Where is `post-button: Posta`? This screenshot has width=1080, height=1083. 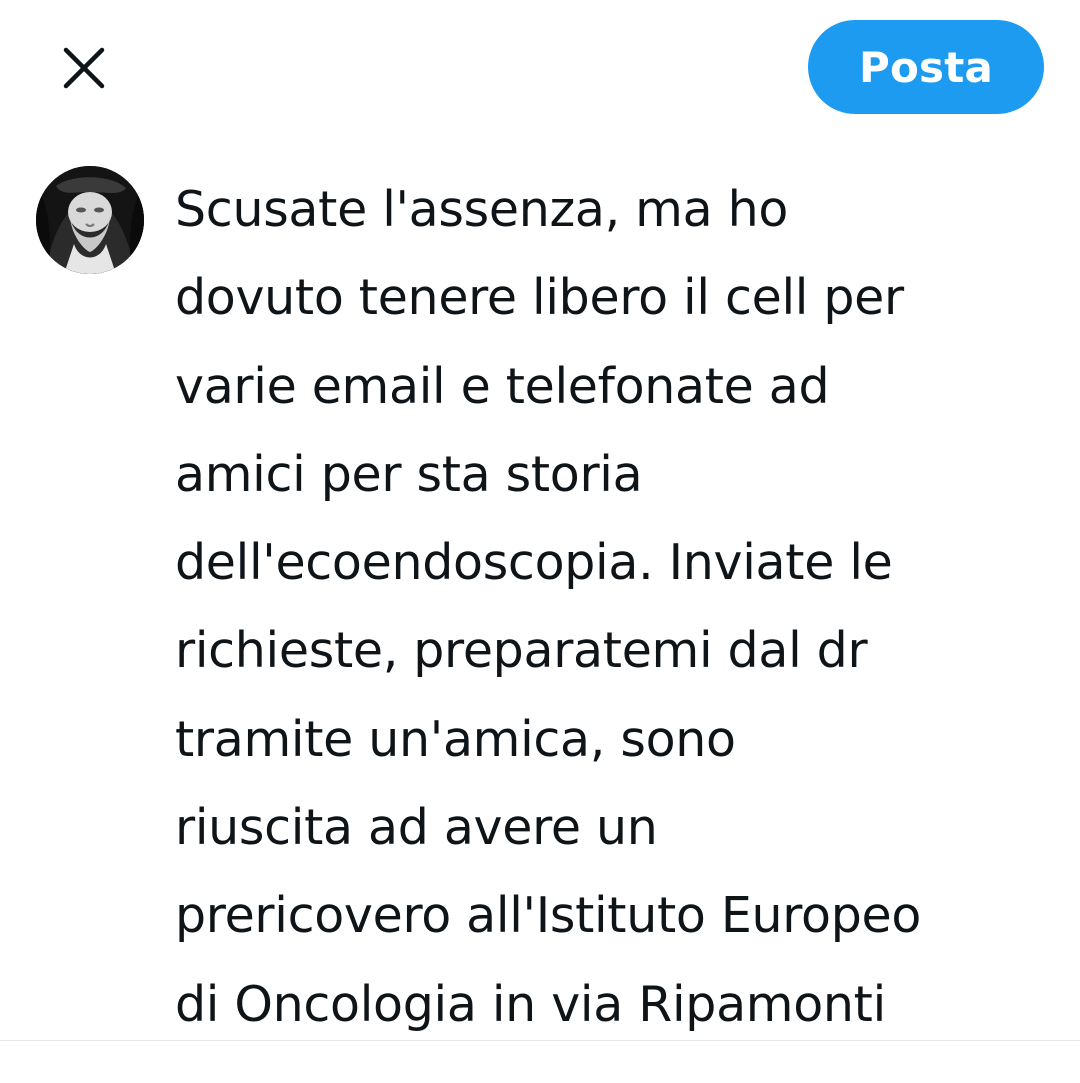
post-button: Posta is located at coordinates (926, 67).